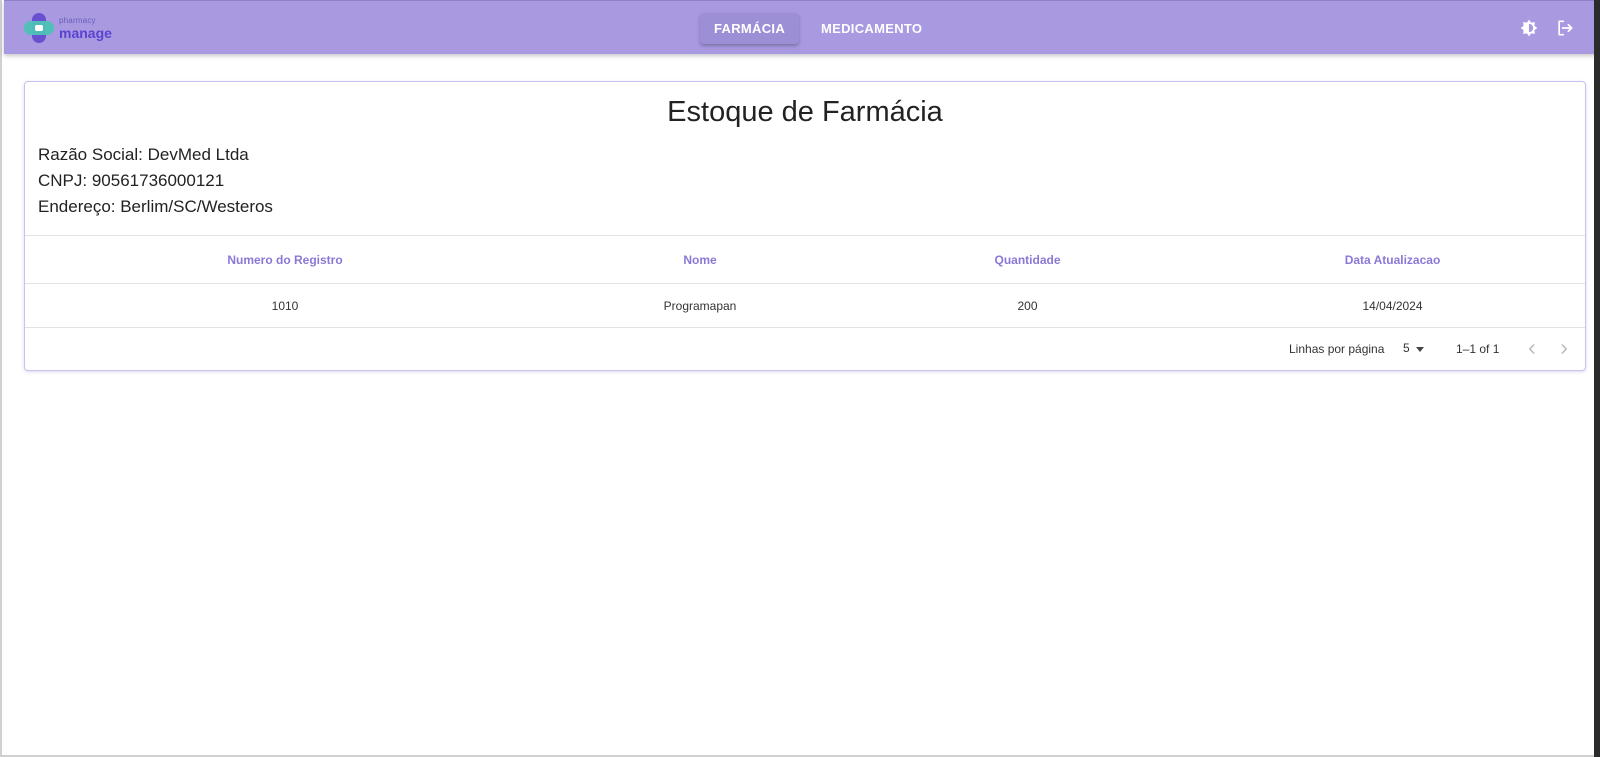  Describe the element at coordinates (39, 28) in the screenshot. I see `pharmacy-cross-logo-icon` at that location.